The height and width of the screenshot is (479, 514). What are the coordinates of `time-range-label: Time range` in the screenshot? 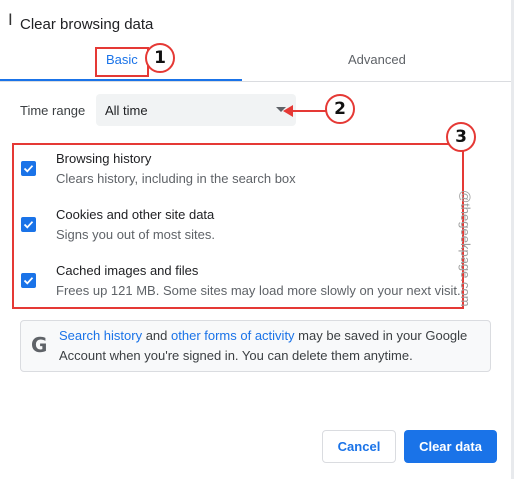 It's located at (53, 110).